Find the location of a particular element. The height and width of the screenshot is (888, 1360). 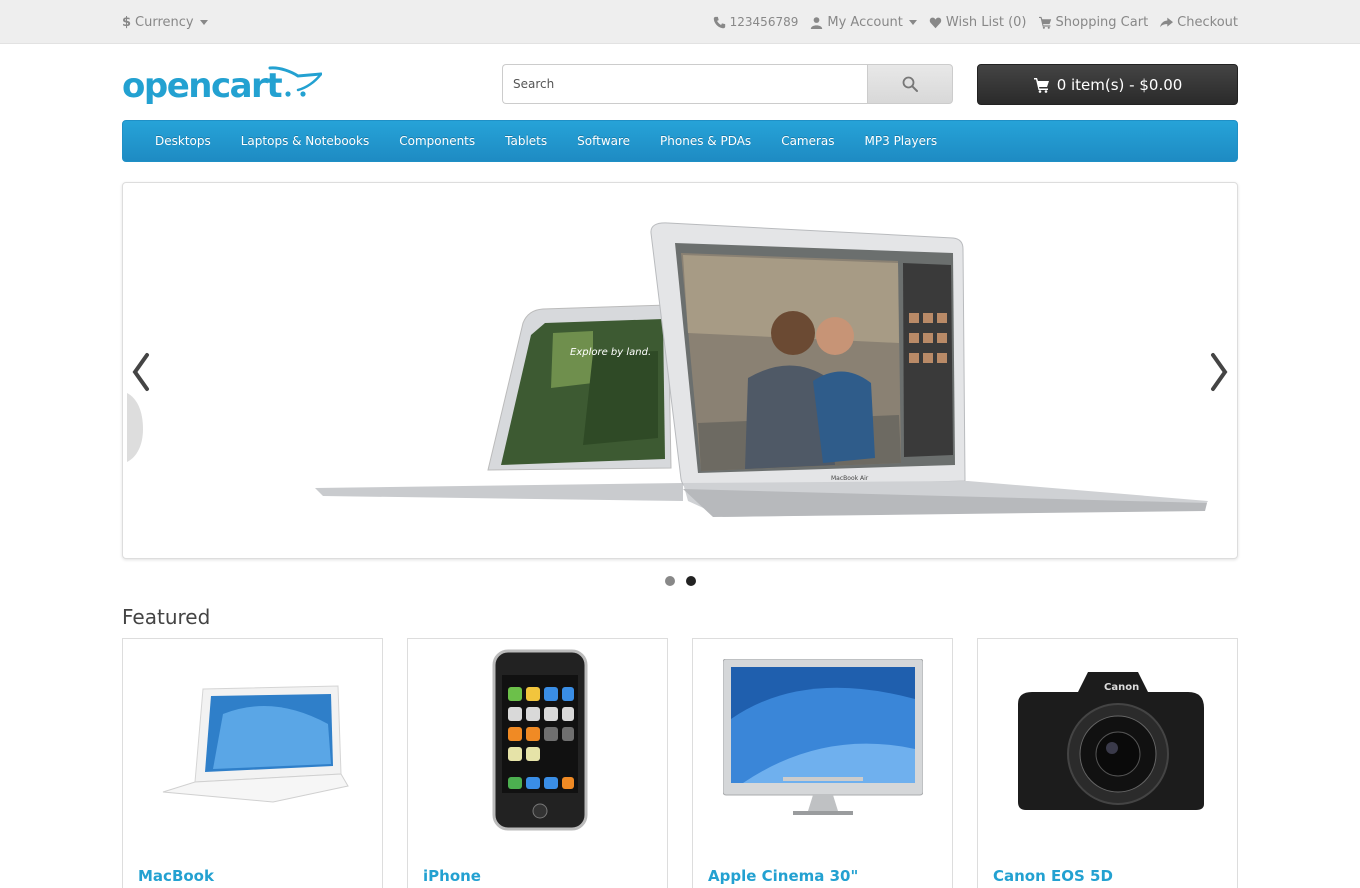

my-account-dropdown: My Account is located at coordinates (863, 22).